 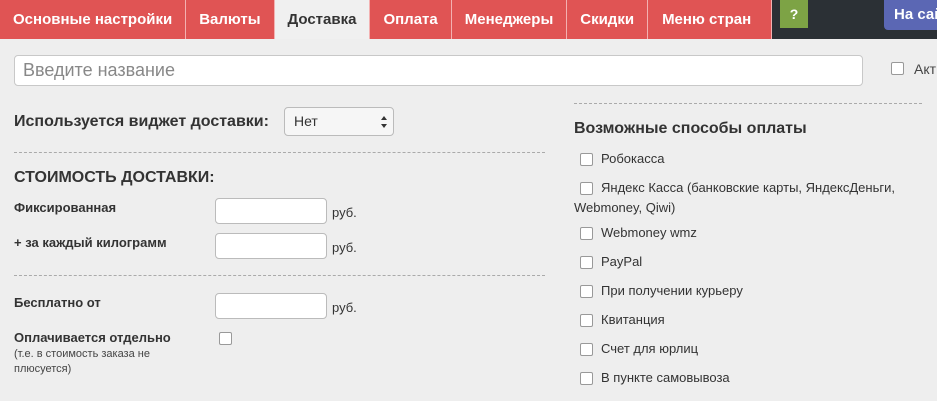 What do you see at coordinates (322, 19) in the screenshot?
I see `tab-delivery: Доставка` at bounding box center [322, 19].